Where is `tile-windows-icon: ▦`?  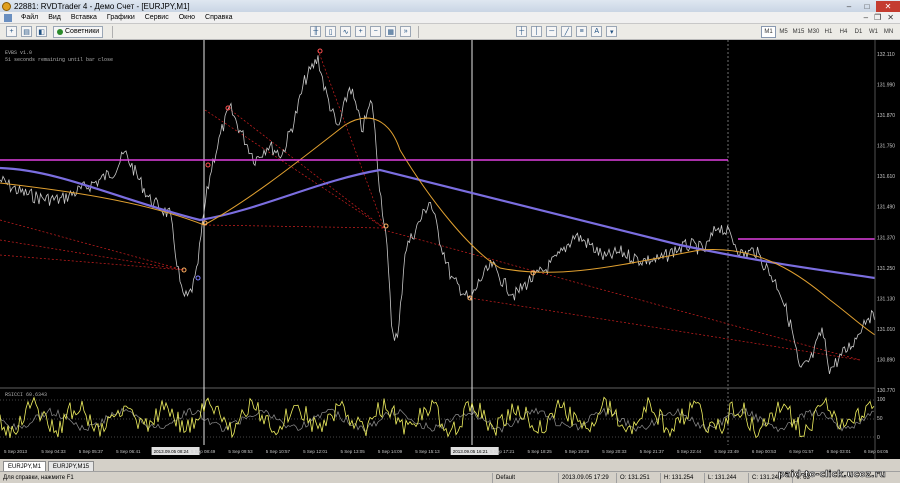
tile-windows-icon: ▦ is located at coordinates (391, 31).